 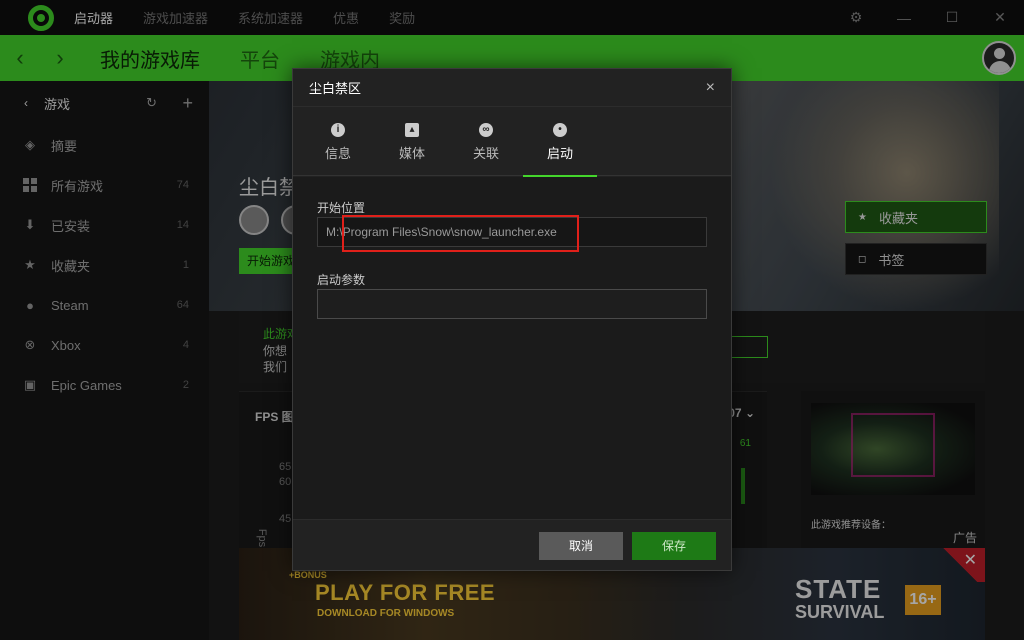 I want to click on tab-label: 信息, so click(x=337, y=153).